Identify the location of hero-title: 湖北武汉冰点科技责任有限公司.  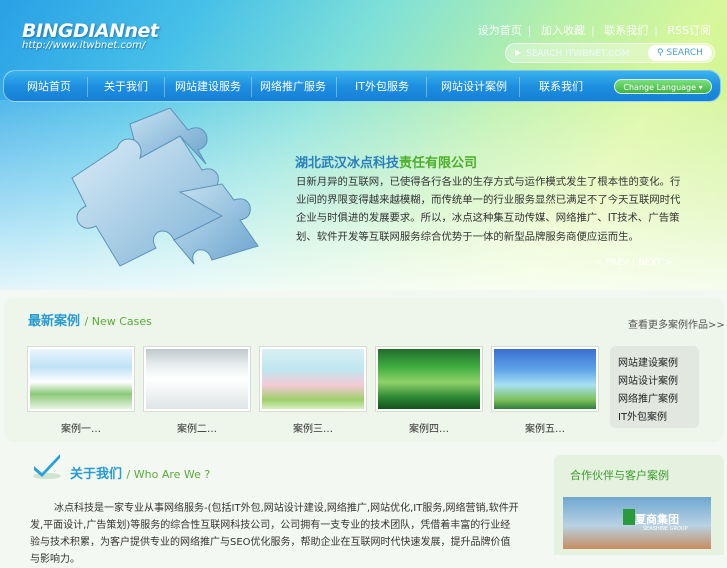
(386, 161).